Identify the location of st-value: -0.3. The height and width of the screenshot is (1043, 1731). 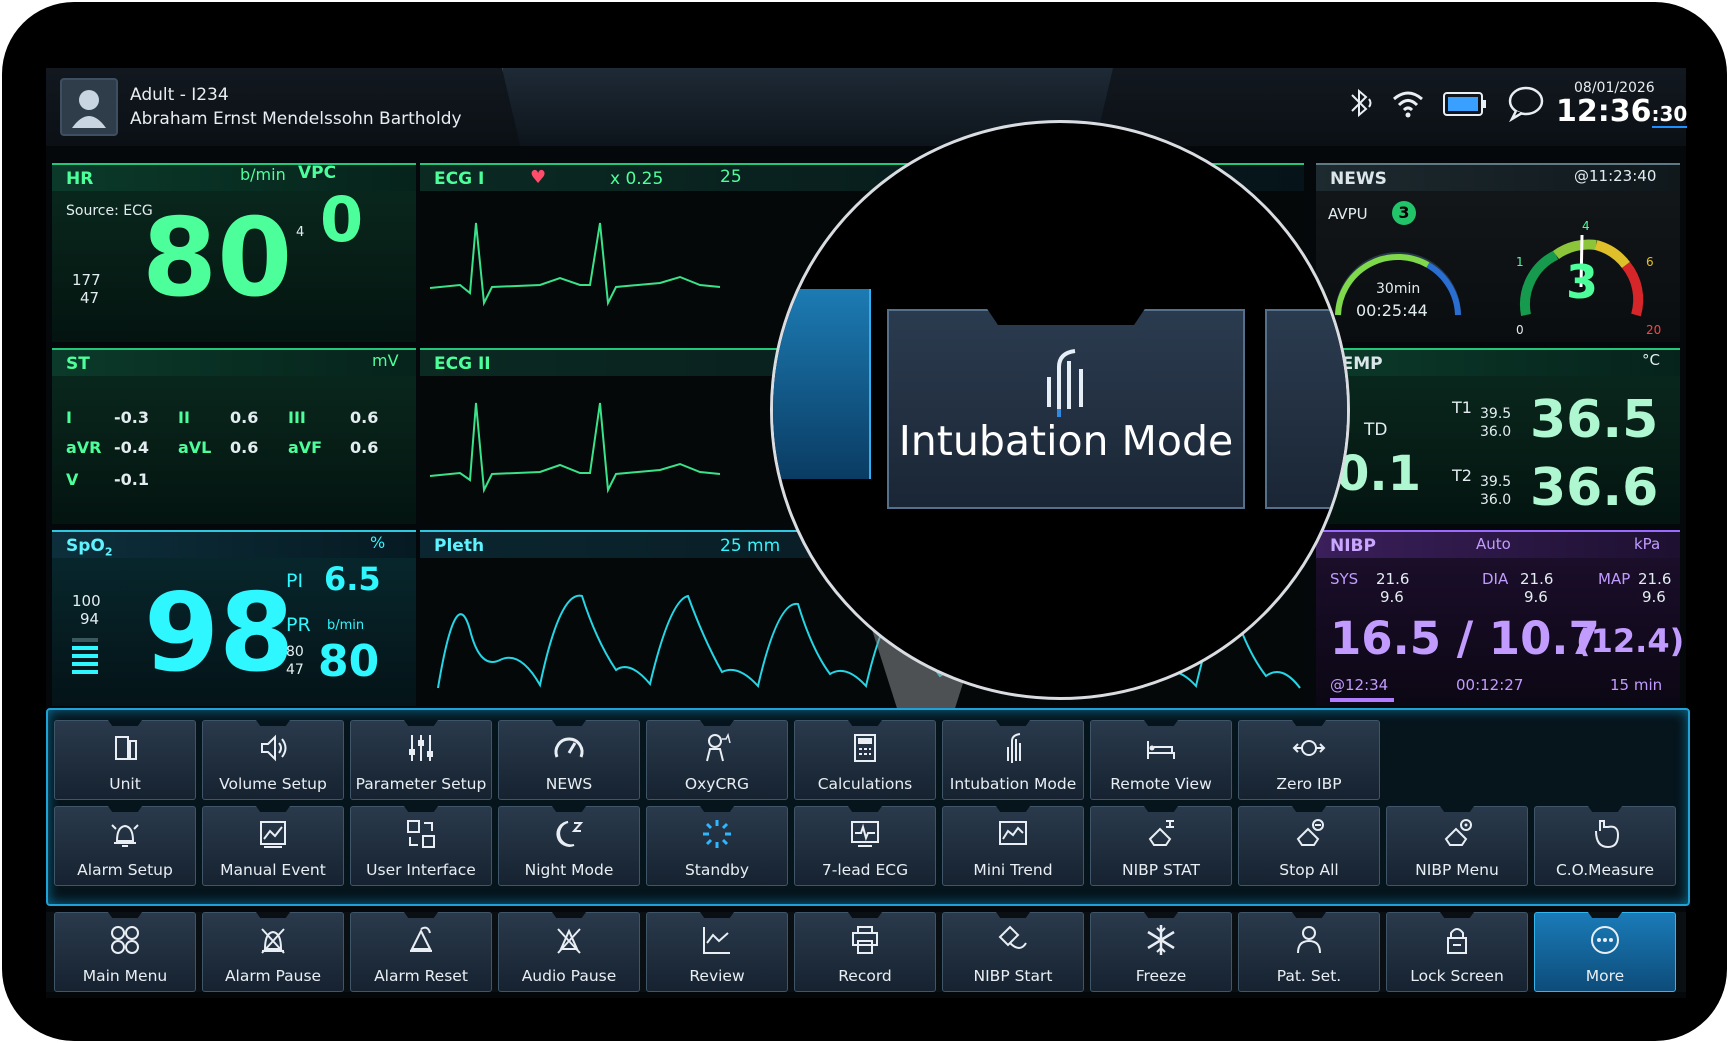
(131, 417).